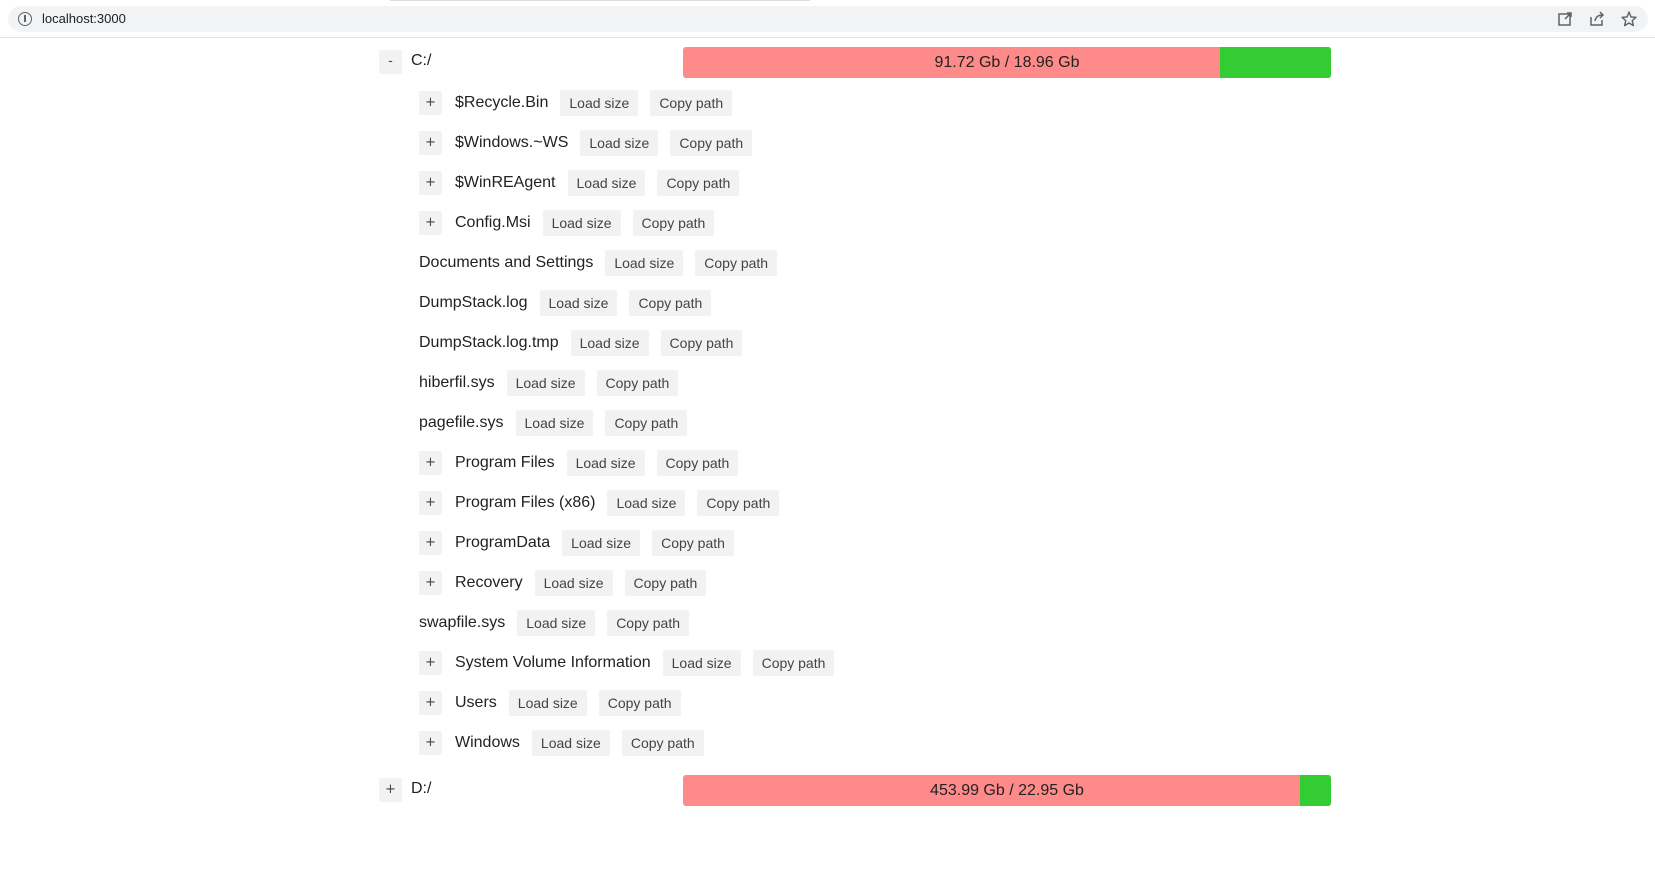 This screenshot has height=884, width=1655. What do you see at coordinates (25, 19) in the screenshot?
I see `site-info-icon` at bounding box center [25, 19].